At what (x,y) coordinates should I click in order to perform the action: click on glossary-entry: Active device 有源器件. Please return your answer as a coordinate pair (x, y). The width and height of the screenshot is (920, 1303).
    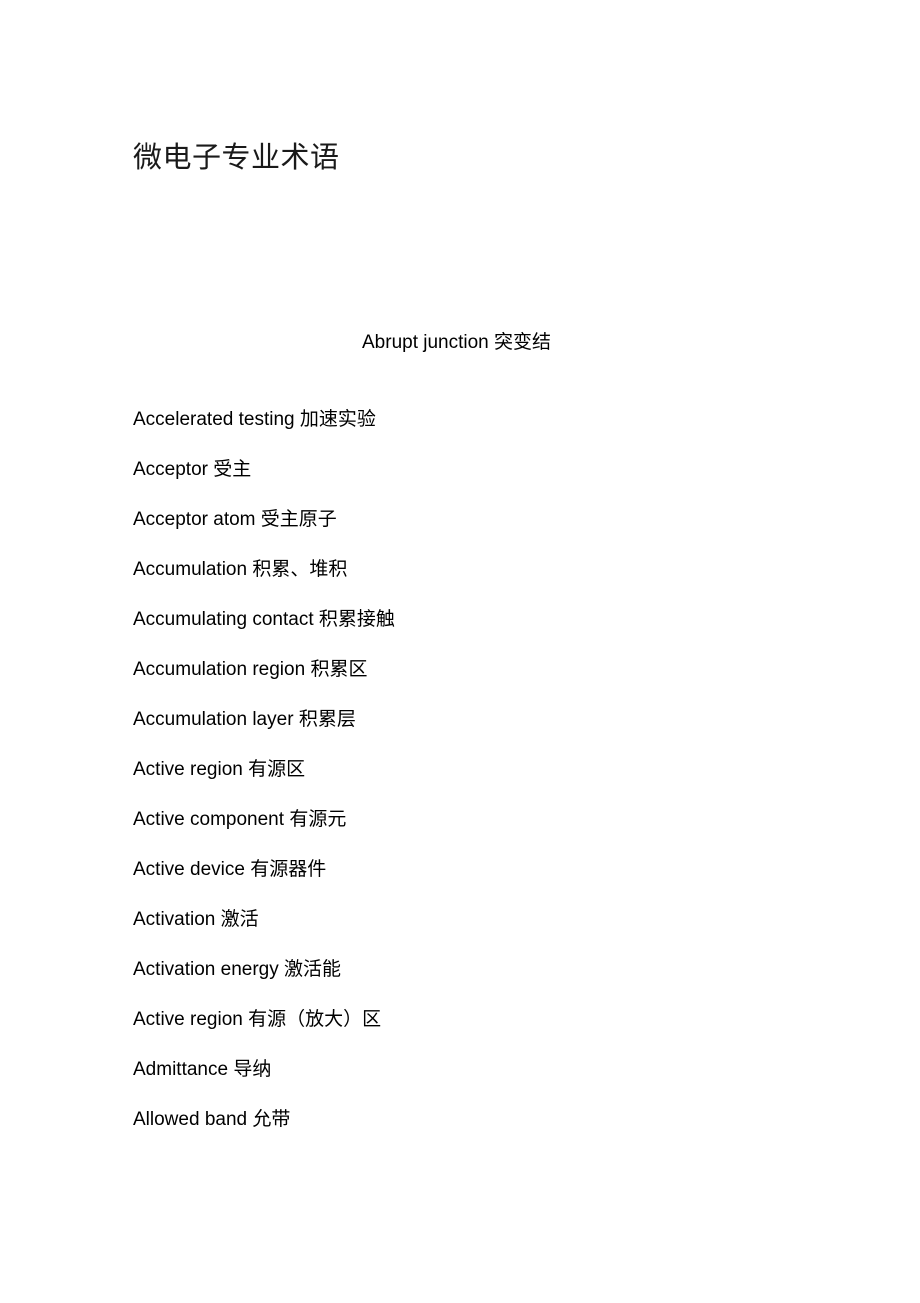
    Looking at the image, I should click on (483, 881).